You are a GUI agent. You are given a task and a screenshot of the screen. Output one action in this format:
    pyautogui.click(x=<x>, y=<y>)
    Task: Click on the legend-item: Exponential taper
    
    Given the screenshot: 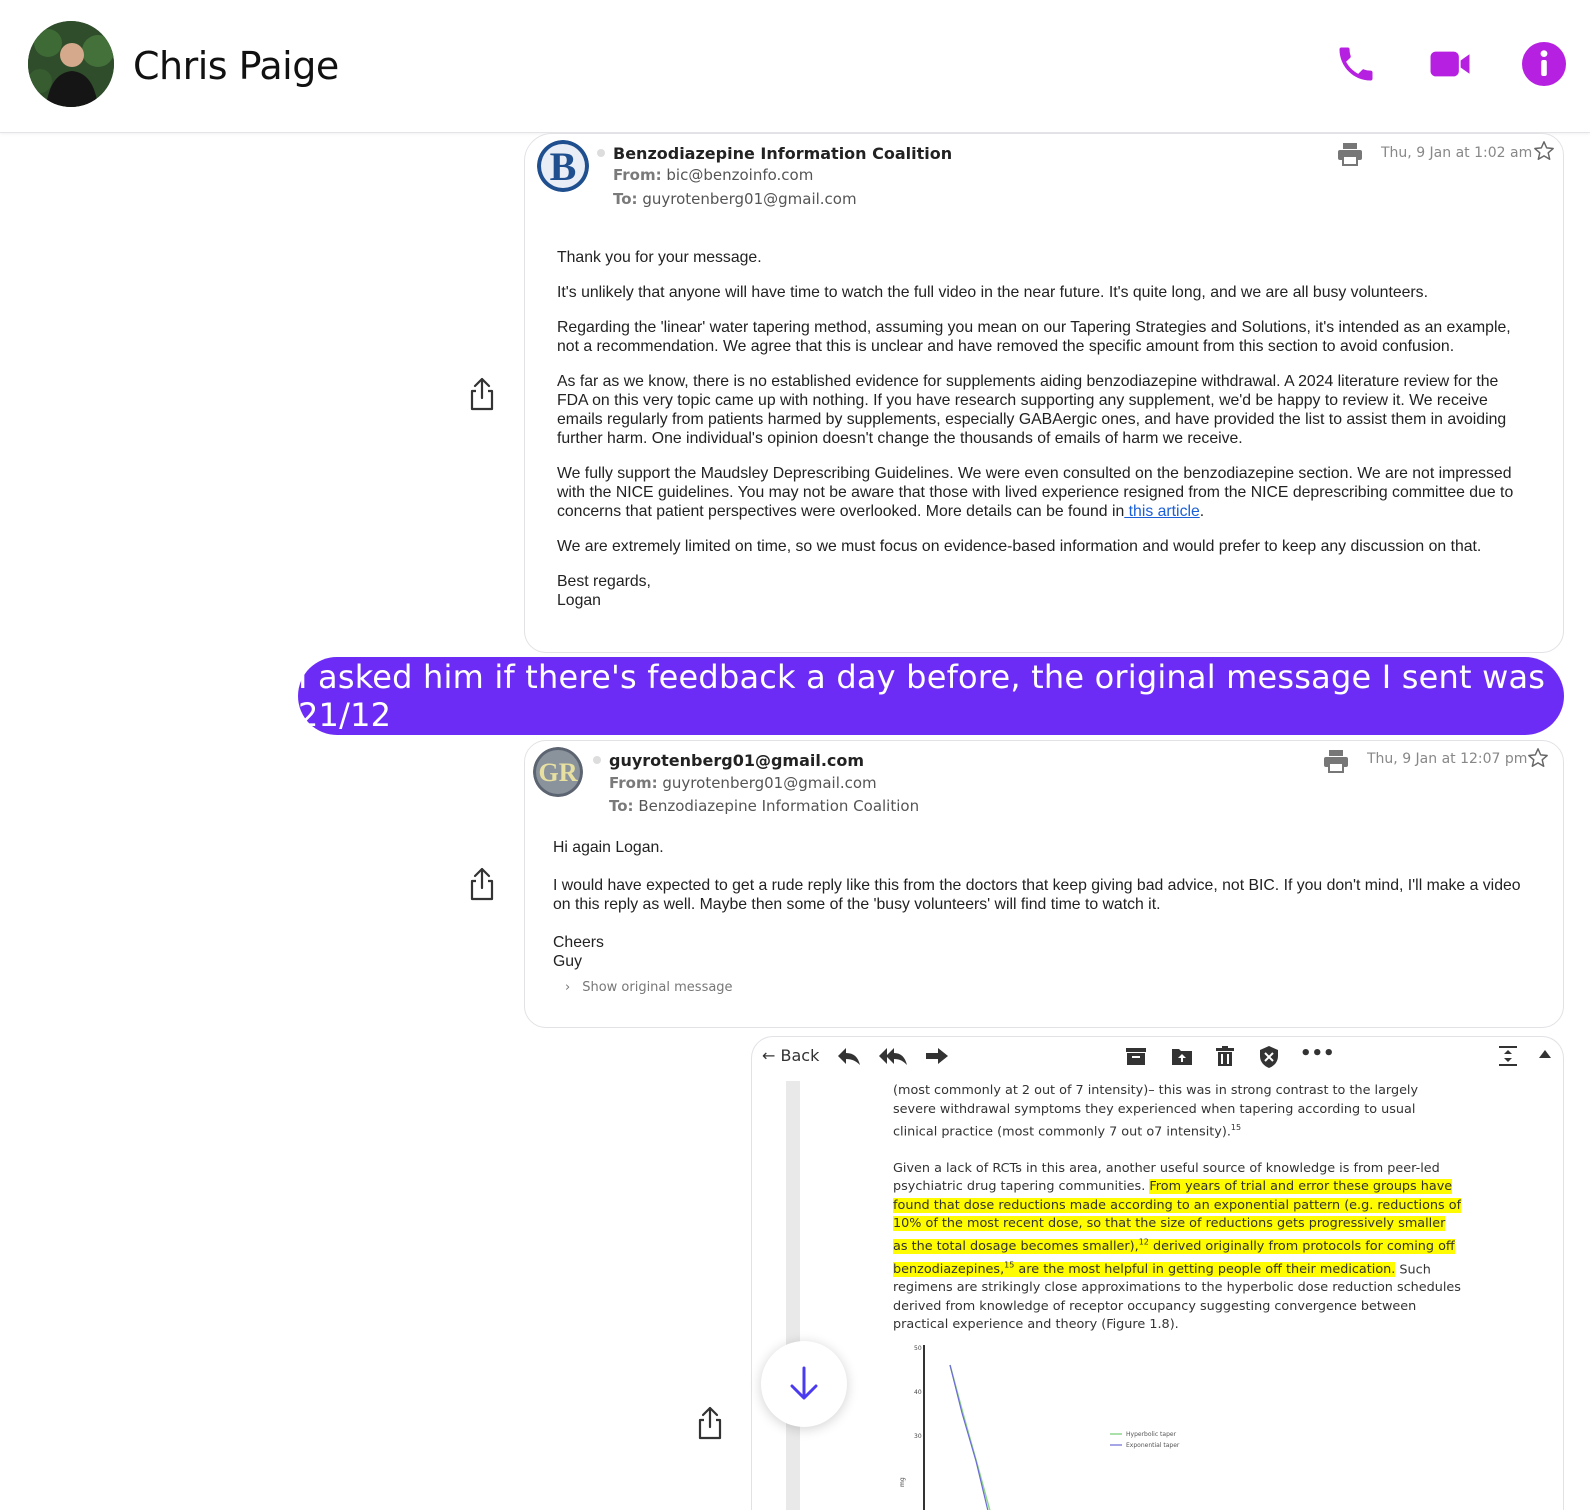 What is the action you would take?
    pyautogui.click(x=1153, y=1445)
    